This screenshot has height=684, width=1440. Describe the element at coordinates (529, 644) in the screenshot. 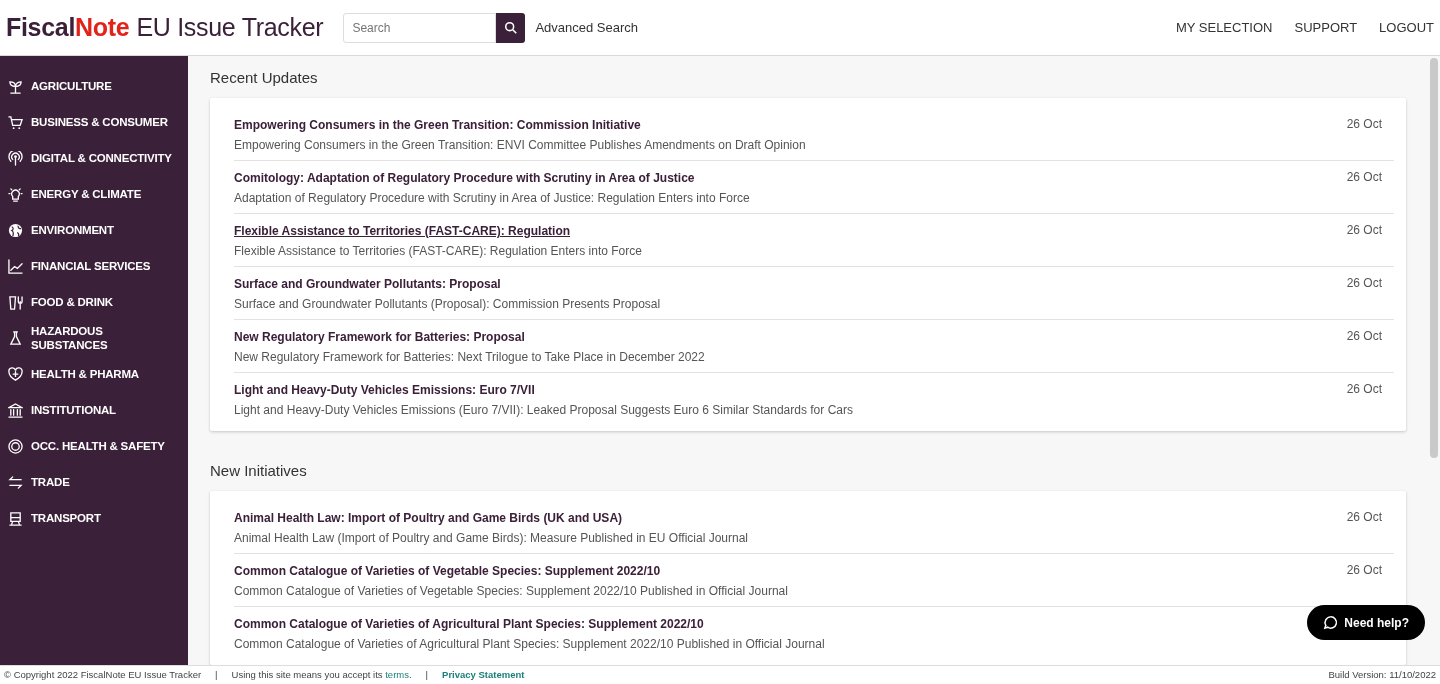

I see `item-summary: Common Catalogue of Varieties of Agricultural Plant Species: Supplement 2022/10 Published in Official Journal` at that location.